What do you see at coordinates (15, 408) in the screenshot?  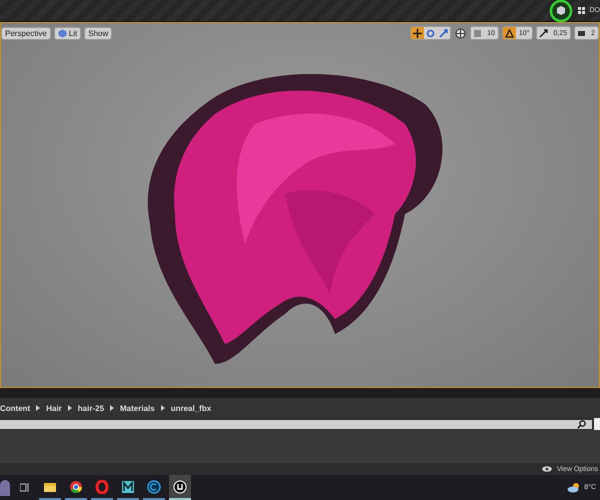 I see `breadcrumb-item: Content` at bounding box center [15, 408].